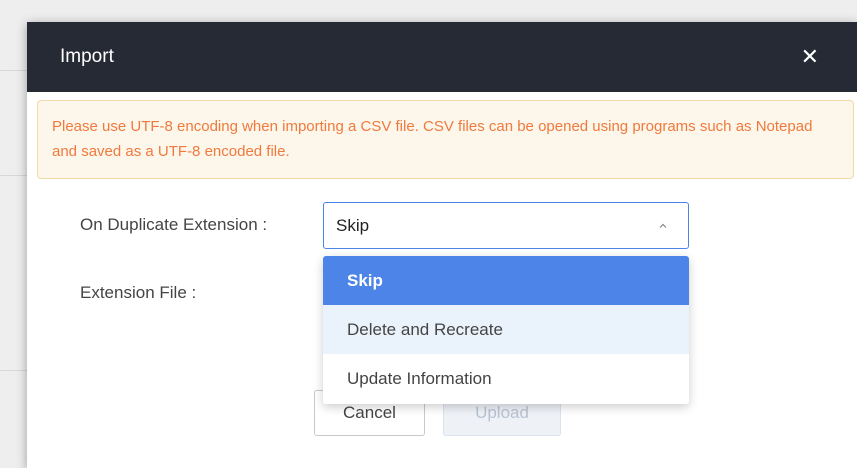  What do you see at coordinates (87, 56) in the screenshot?
I see `dialog-title: Import` at bounding box center [87, 56].